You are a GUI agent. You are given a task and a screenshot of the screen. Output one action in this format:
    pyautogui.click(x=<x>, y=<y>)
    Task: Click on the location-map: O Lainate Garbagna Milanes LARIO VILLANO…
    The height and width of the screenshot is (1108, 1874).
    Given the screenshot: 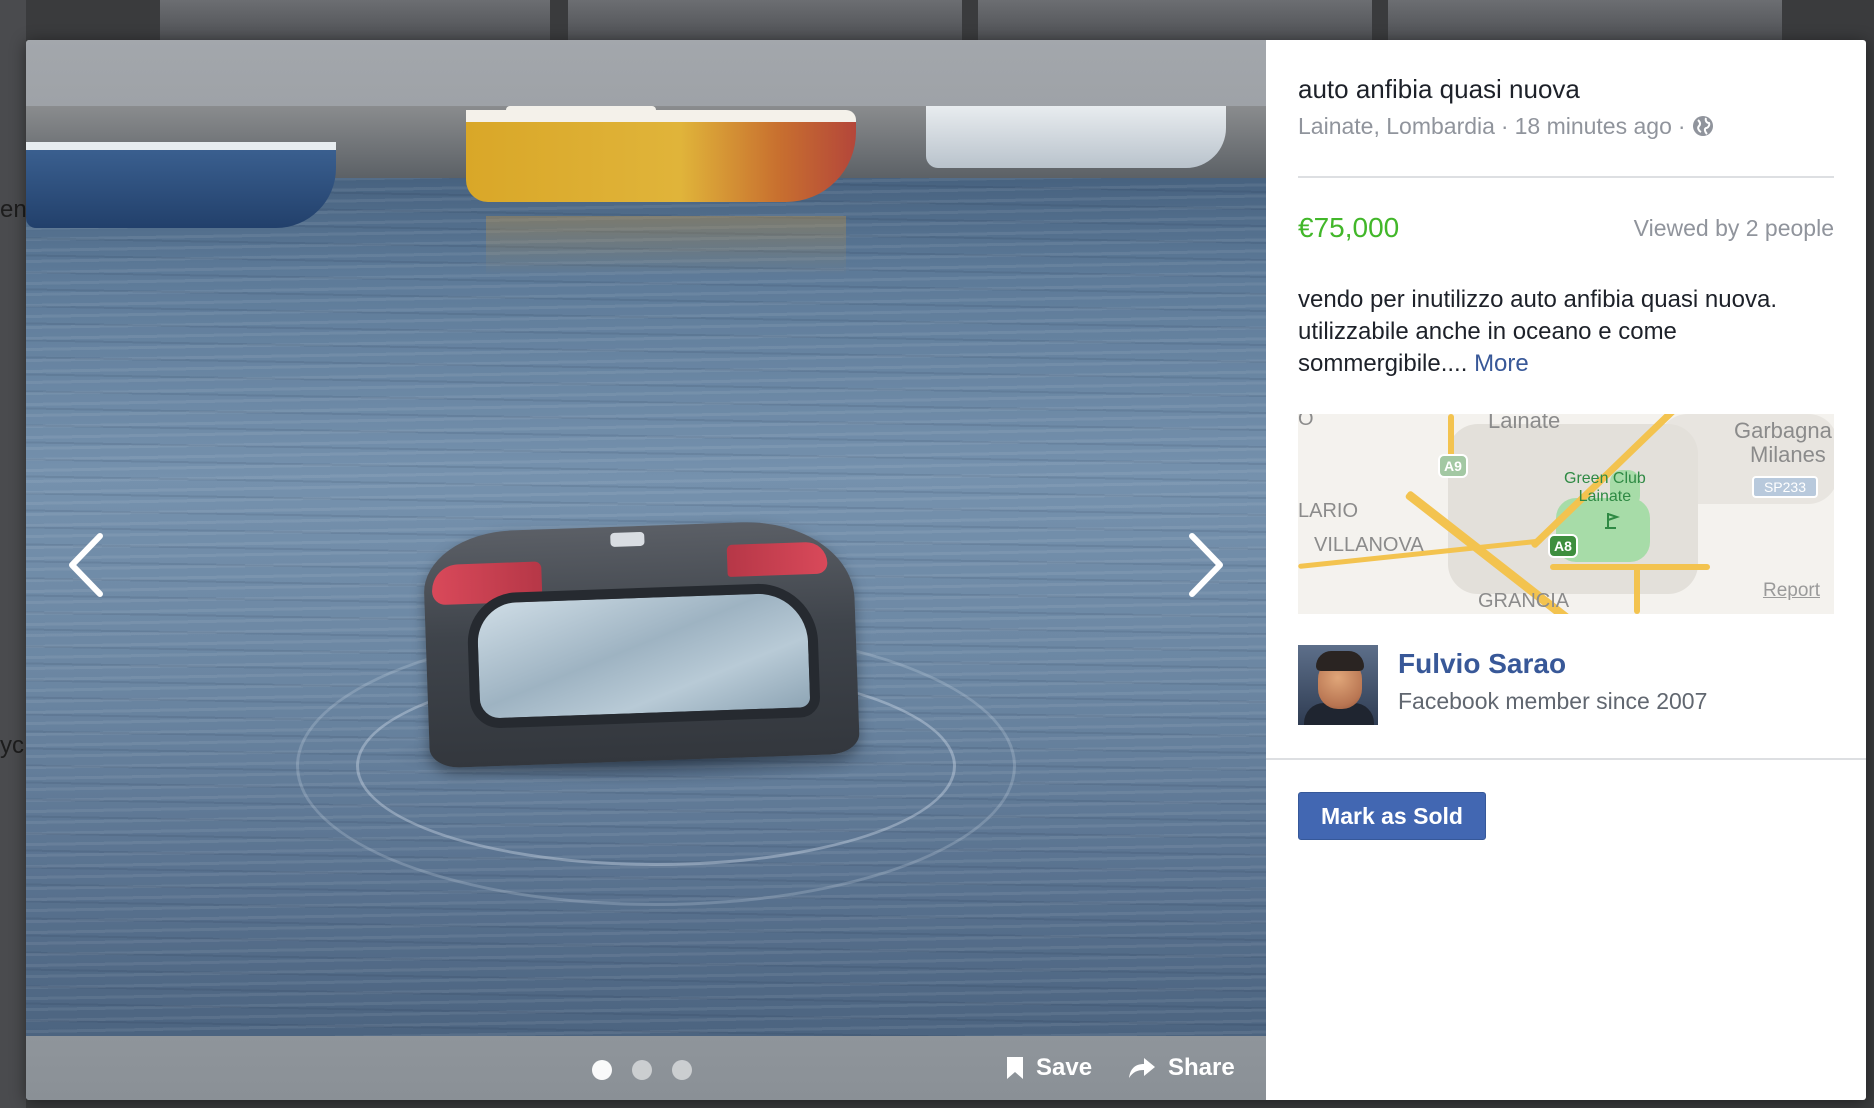 What is the action you would take?
    pyautogui.click(x=1566, y=514)
    